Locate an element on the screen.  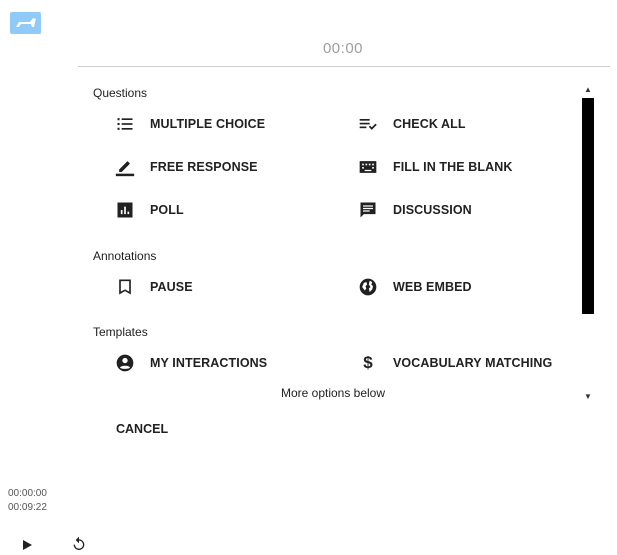
chat-icon is located at coordinates (368, 210).